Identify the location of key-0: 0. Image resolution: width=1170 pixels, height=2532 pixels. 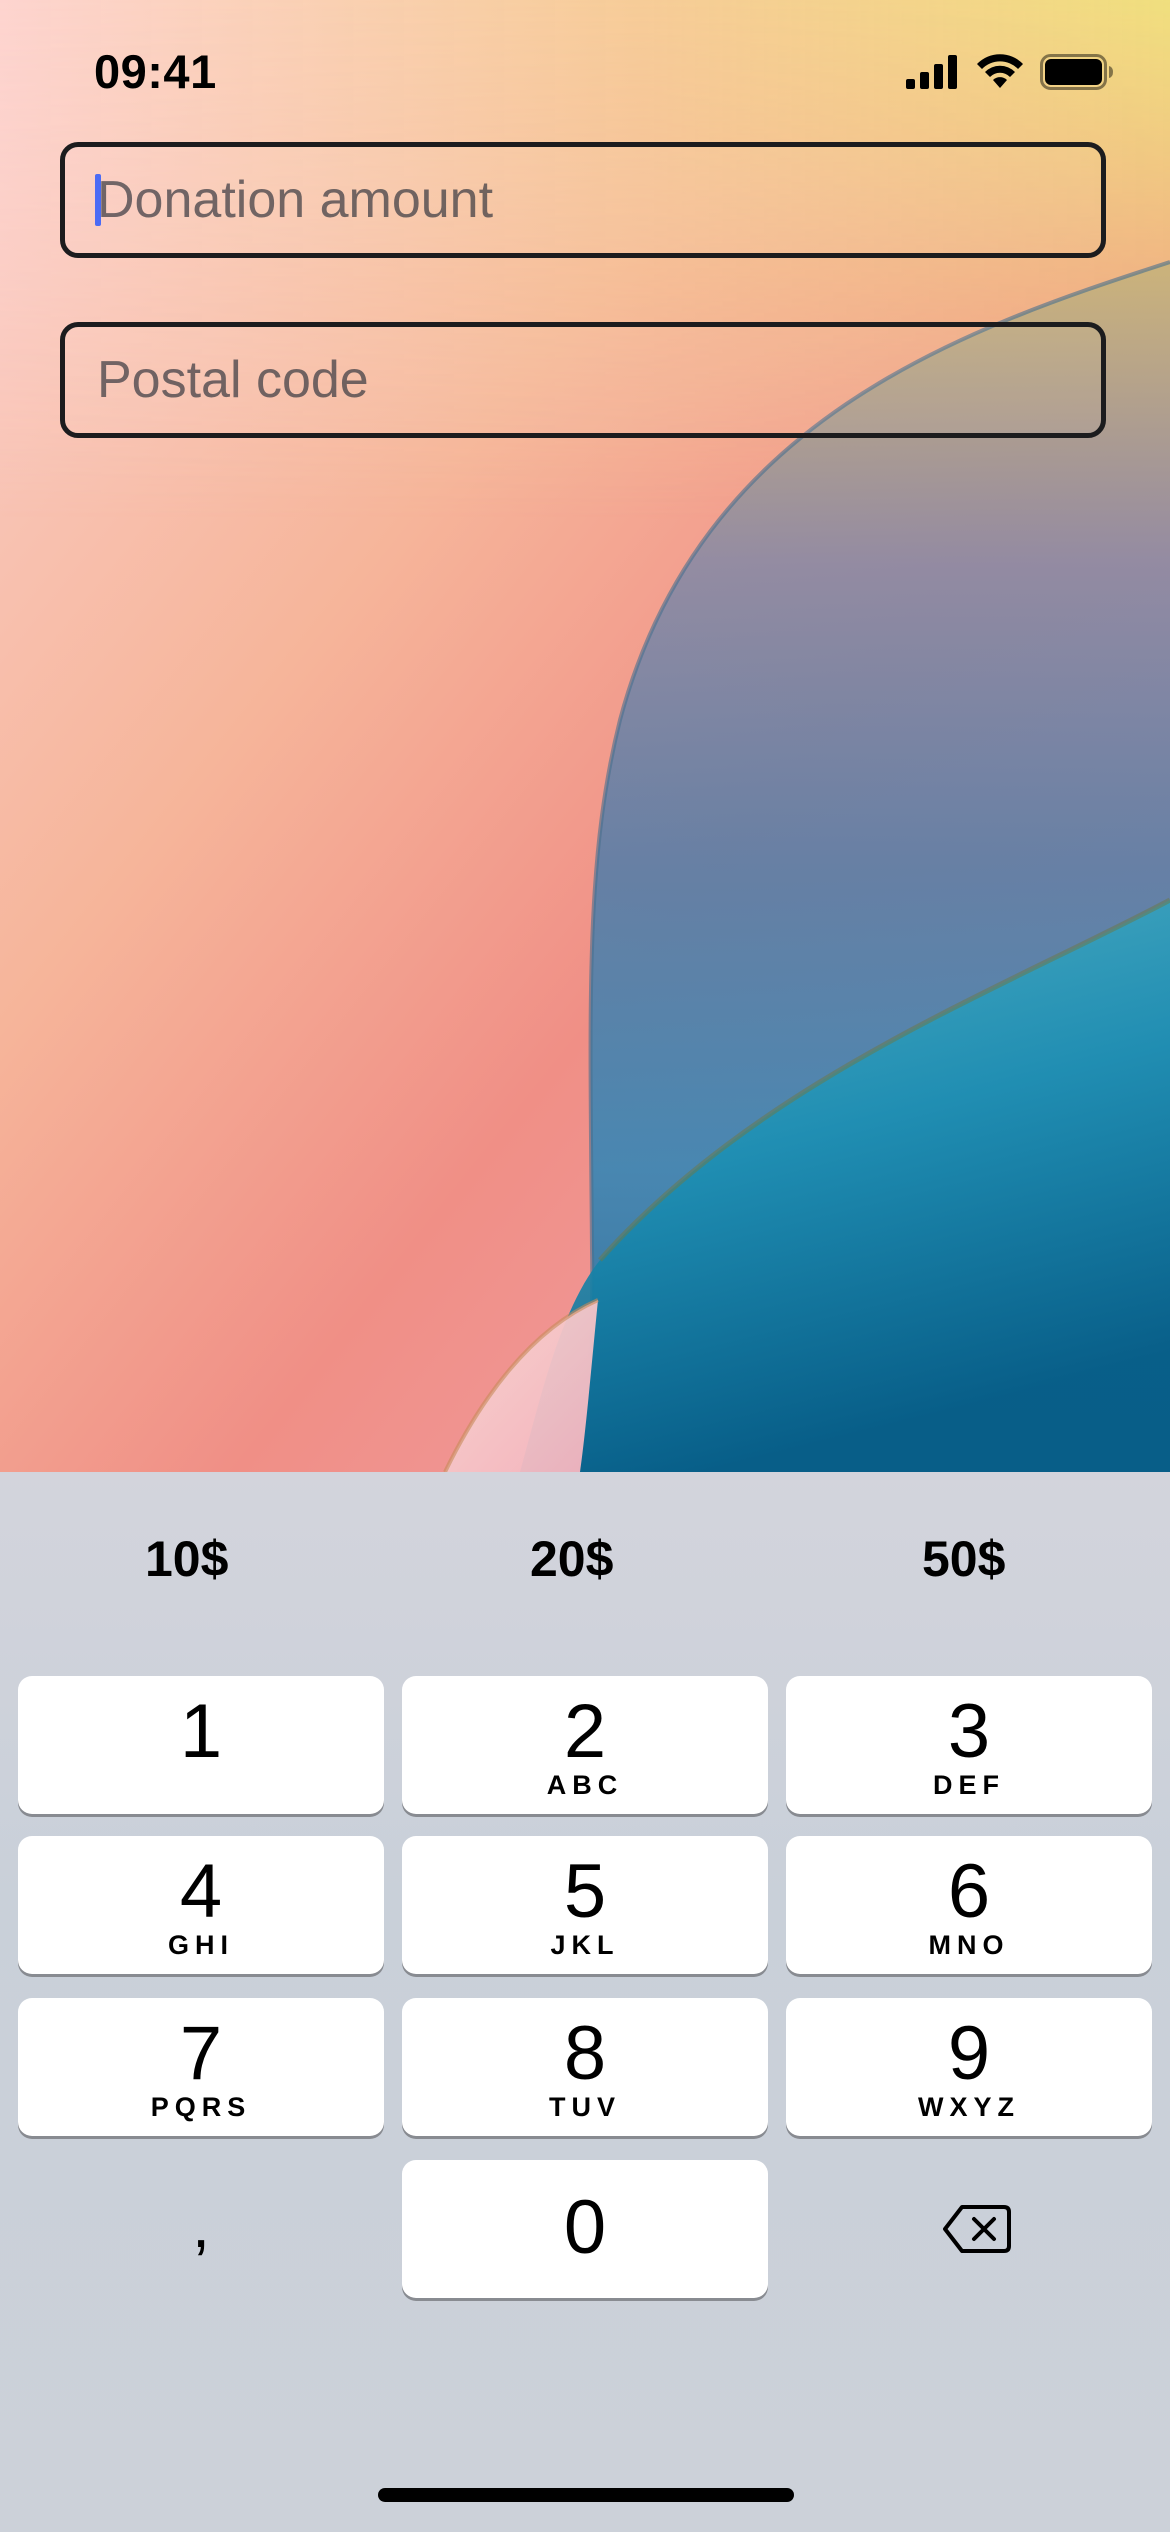
(585, 2229).